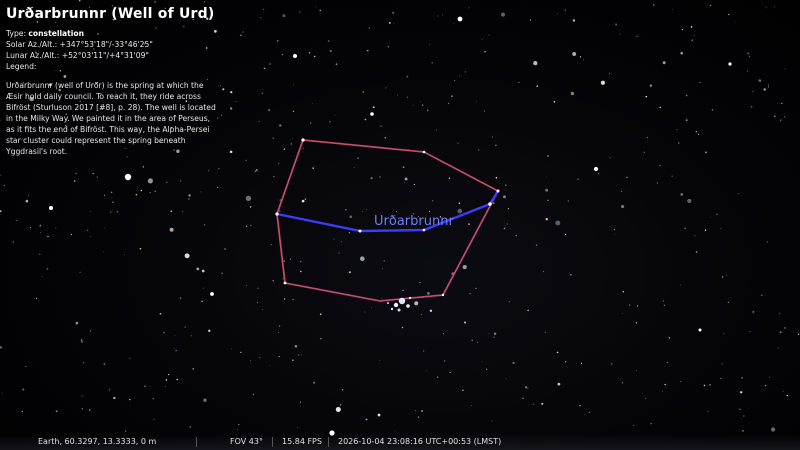 This screenshot has width=800, height=450. What do you see at coordinates (424, 230) in the screenshot?
I see `constellation-star` at bounding box center [424, 230].